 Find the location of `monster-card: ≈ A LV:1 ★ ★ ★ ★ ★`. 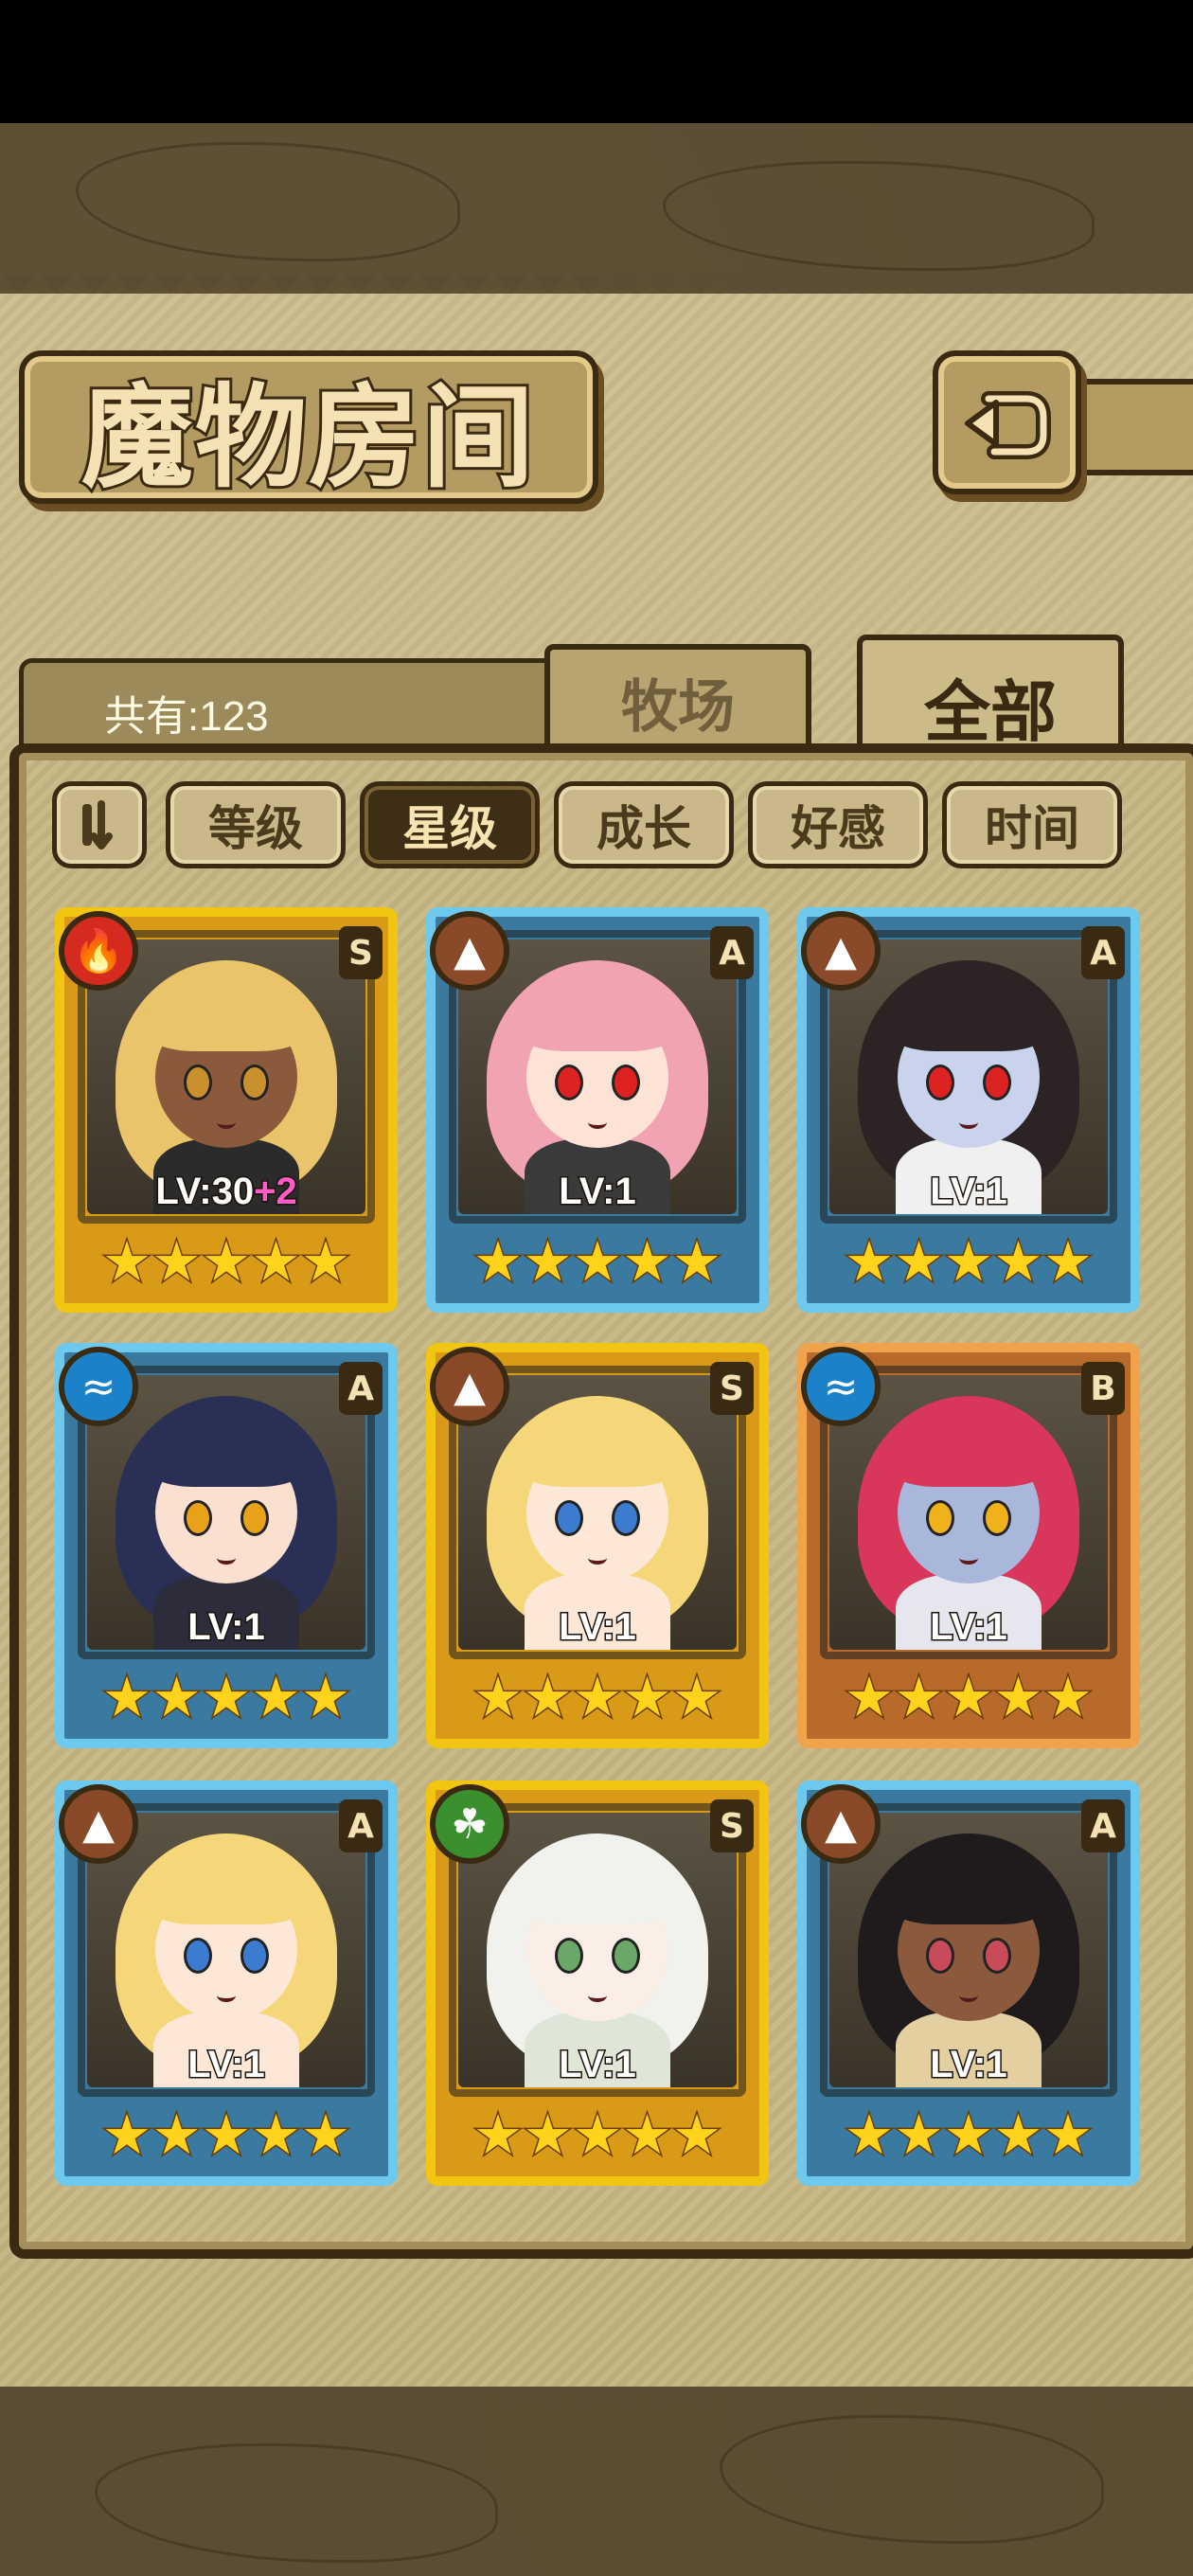

monster-card: ≈ A LV:1 ★ ★ ★ ★ ★ is located at coordinates (226, 1545).